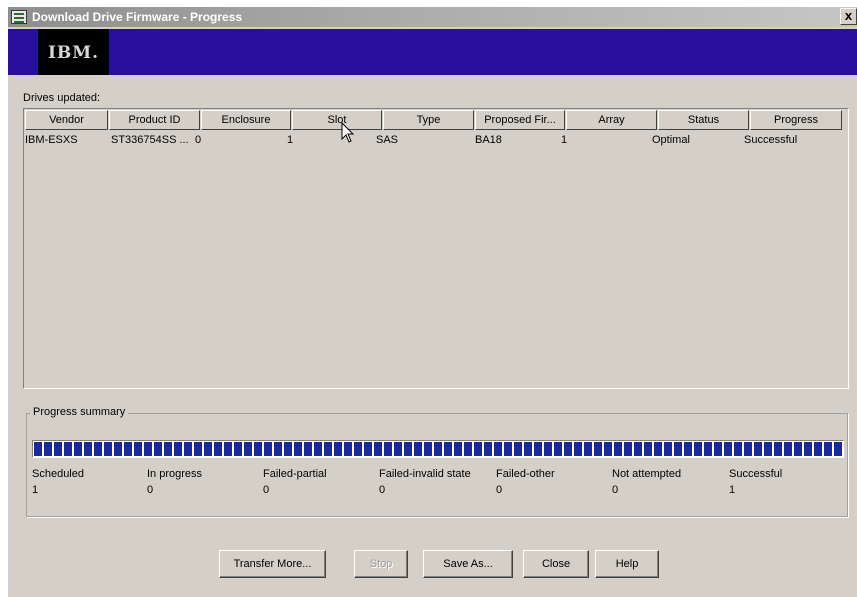 The width and height of the screenshot is (857, 597). I want to click on close-button: Close, so click(556, 564).